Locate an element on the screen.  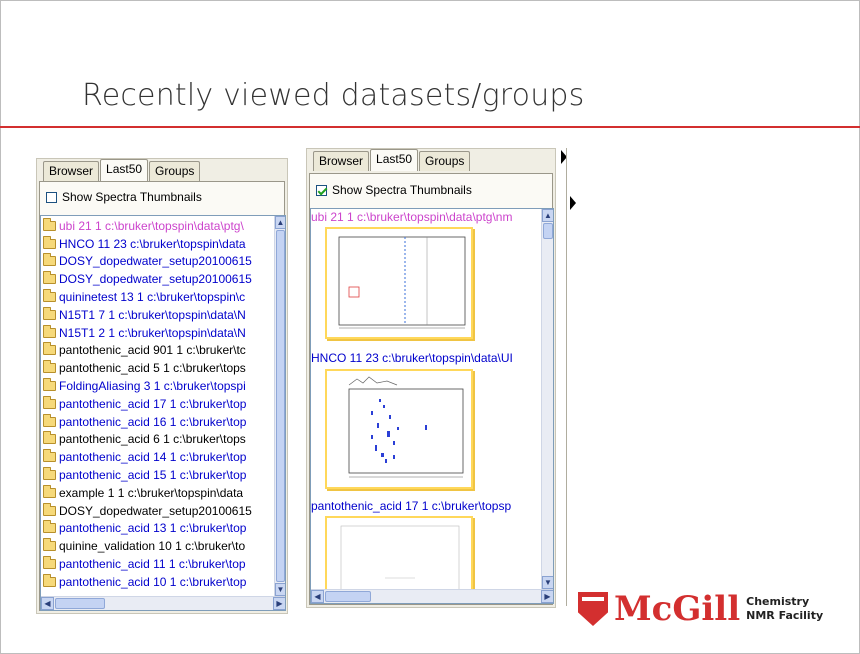
dataset-item-label: quinine_validation 10 1 c:\bruker\to is located at coordinates (152, 546).